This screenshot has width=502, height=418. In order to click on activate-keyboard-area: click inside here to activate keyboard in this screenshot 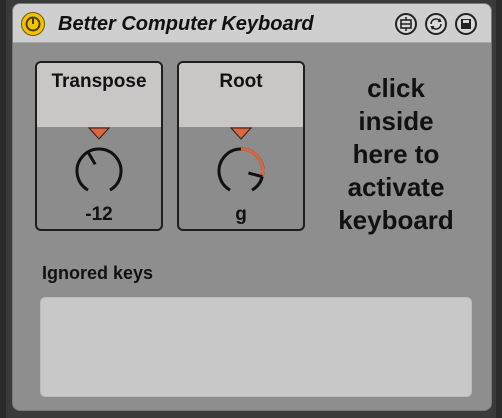, I will do `click(396, 154)`.